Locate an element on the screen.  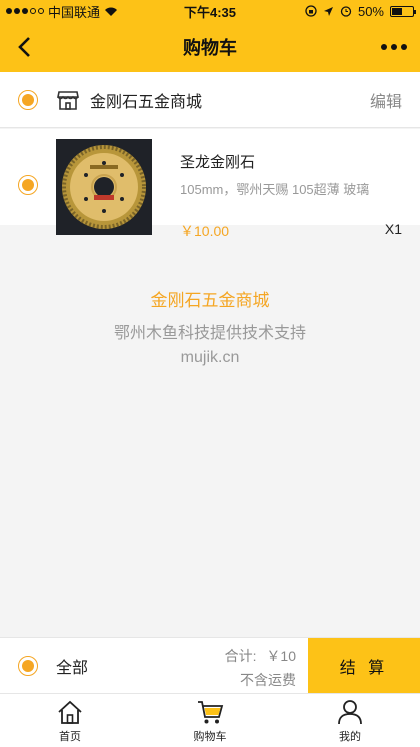
tab-home-label: 首页 is located at coordinates (70, 736).